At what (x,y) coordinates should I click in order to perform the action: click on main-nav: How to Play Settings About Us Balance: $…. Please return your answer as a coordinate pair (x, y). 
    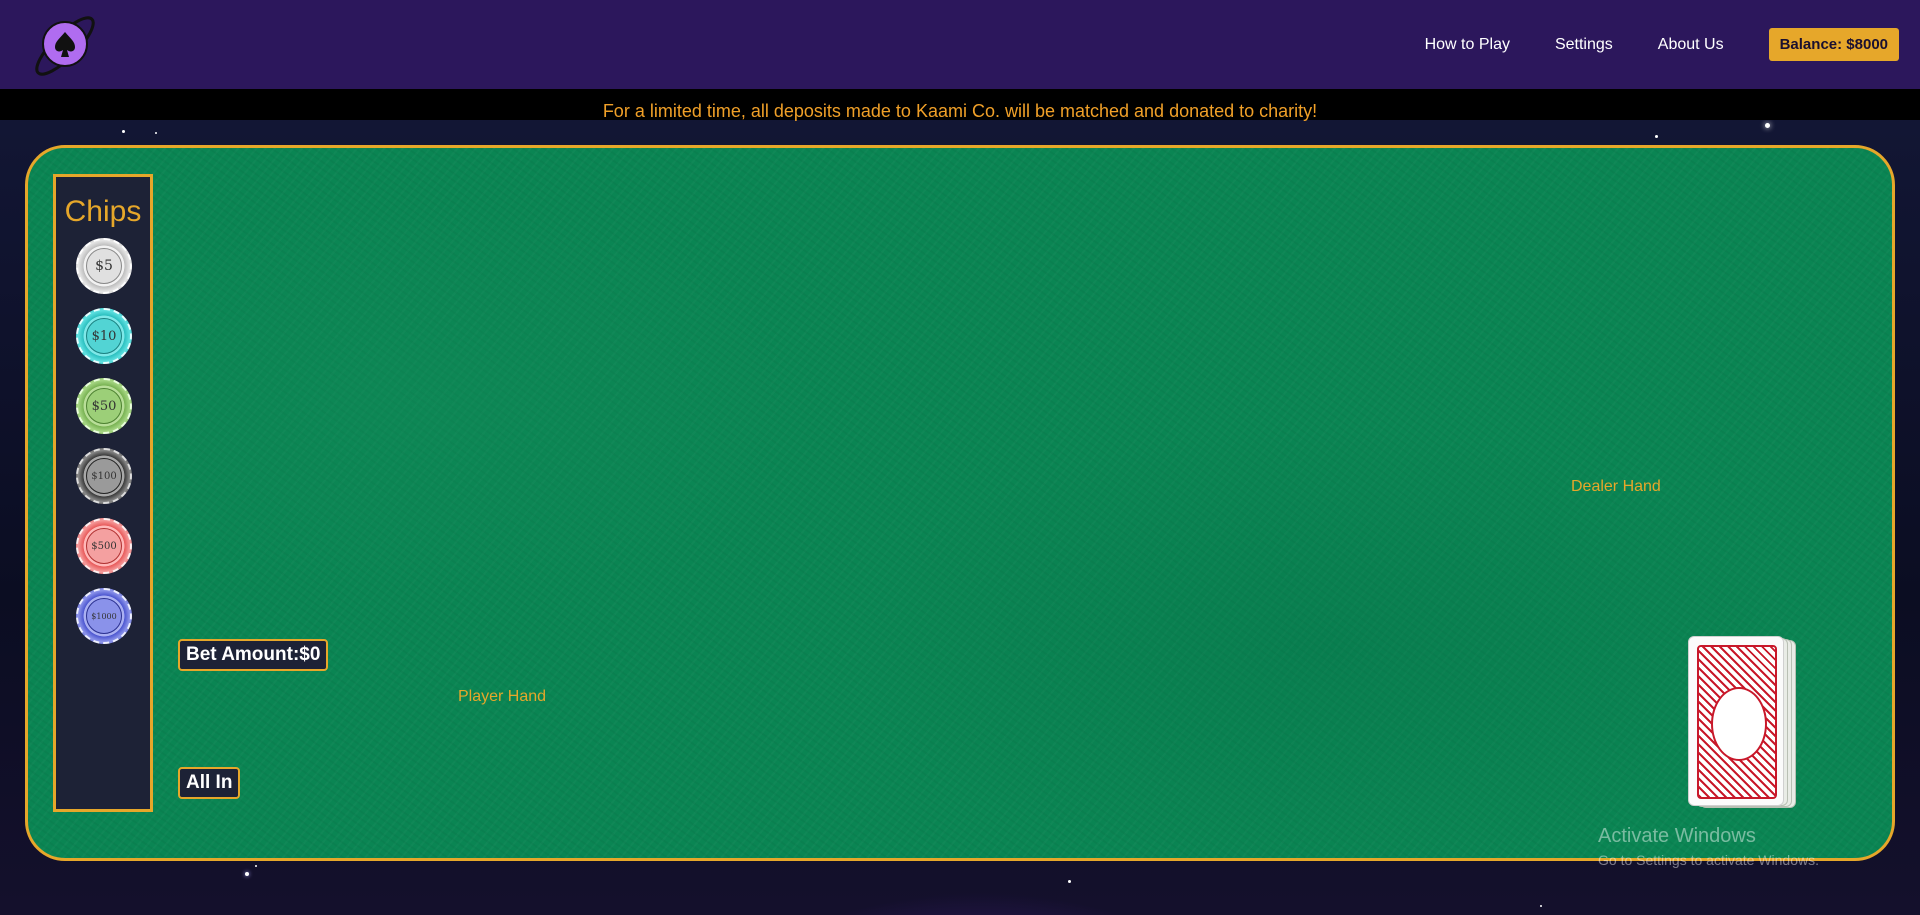
    Looking at the image, I should click on (1662, 44).